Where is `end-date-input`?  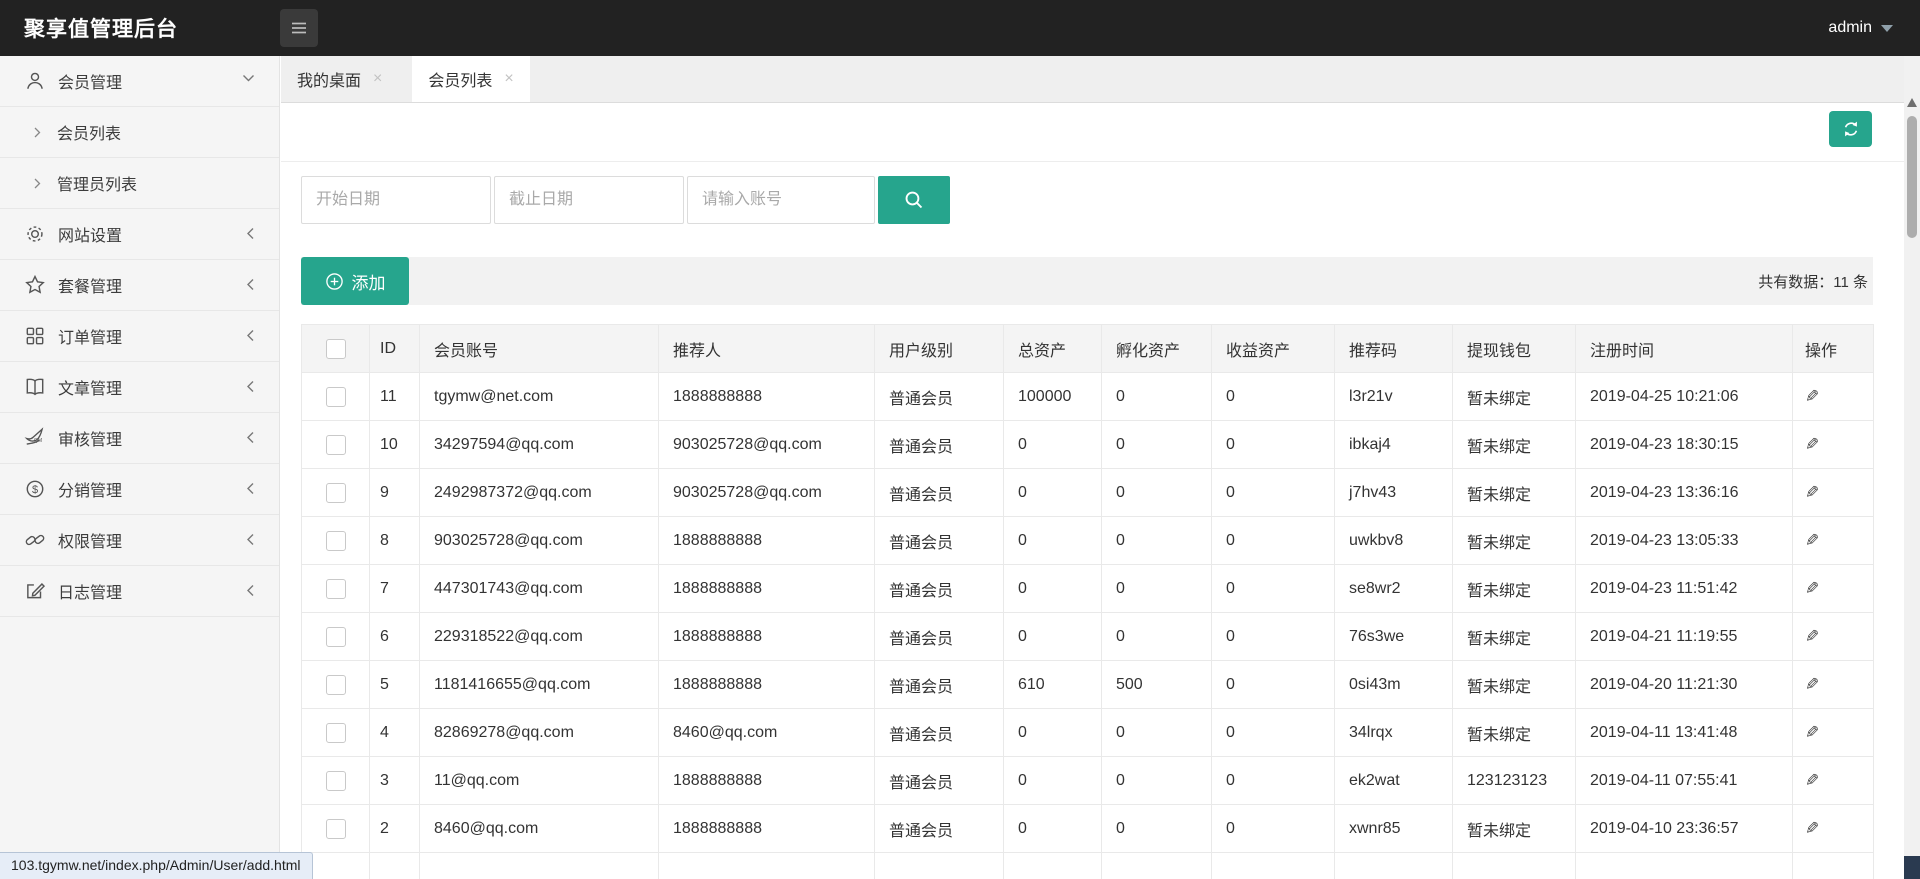 end-date-input is located at coordinates (589, 200).